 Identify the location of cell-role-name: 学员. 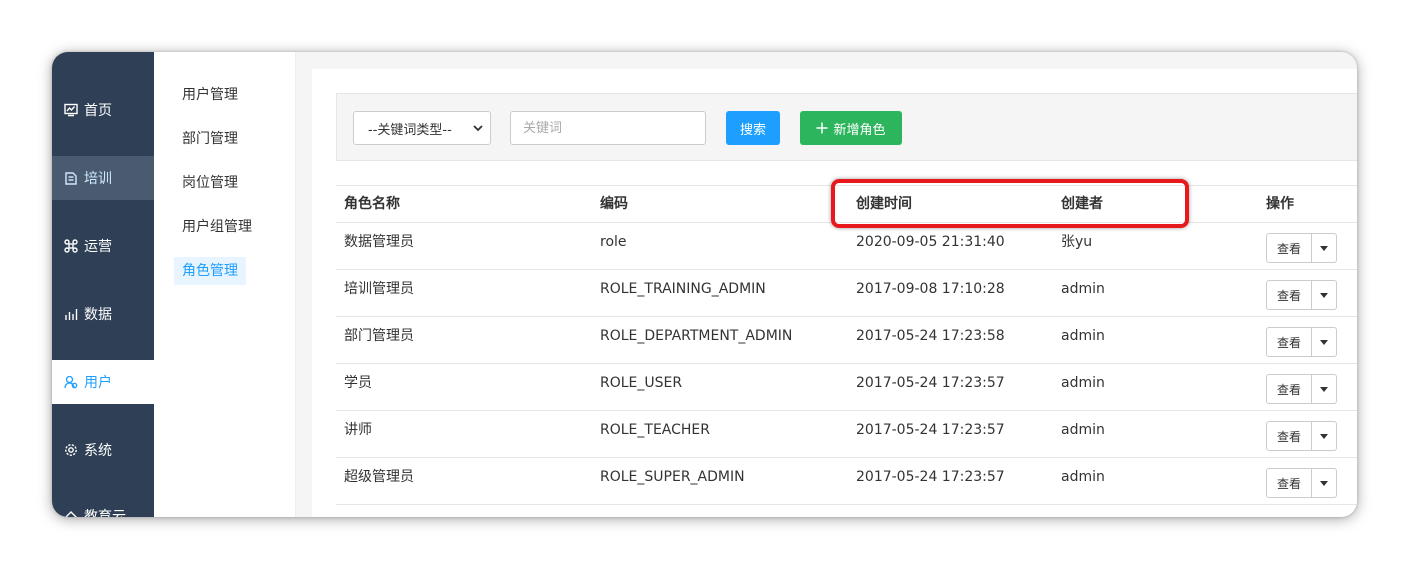
(358, 383).